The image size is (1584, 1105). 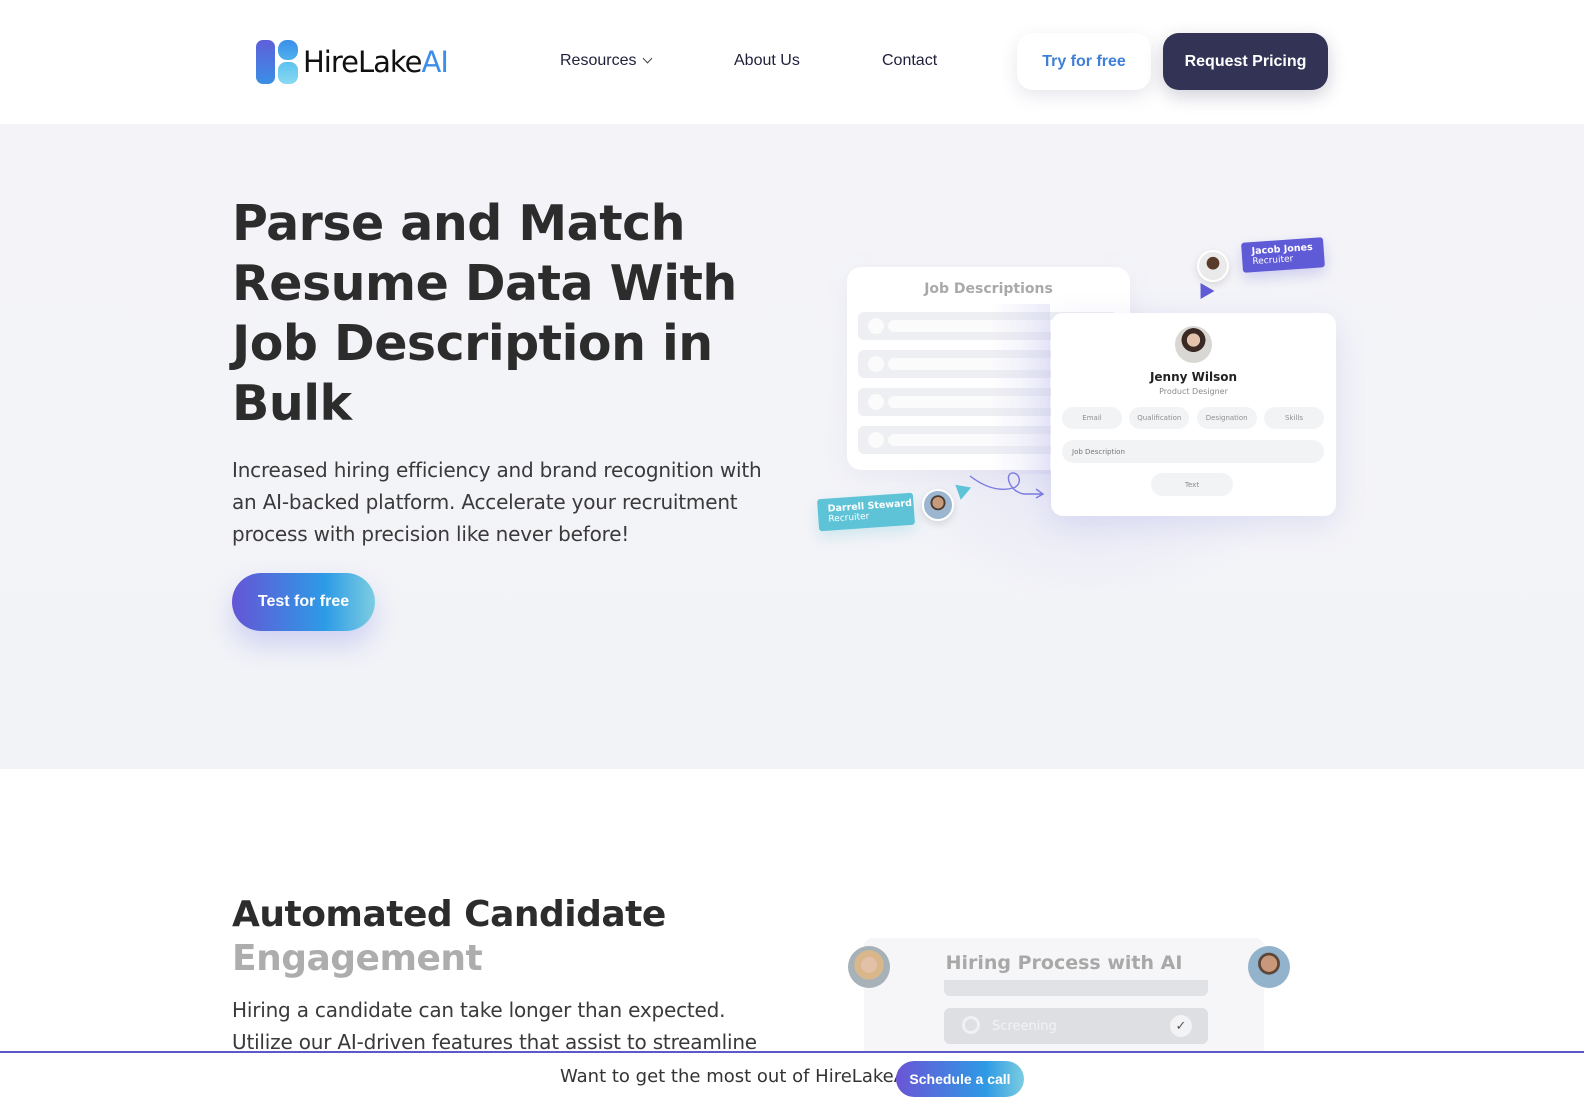 I want to click on hiring-process-title: Hiring Process with AI, so click(x=1064, y=963).